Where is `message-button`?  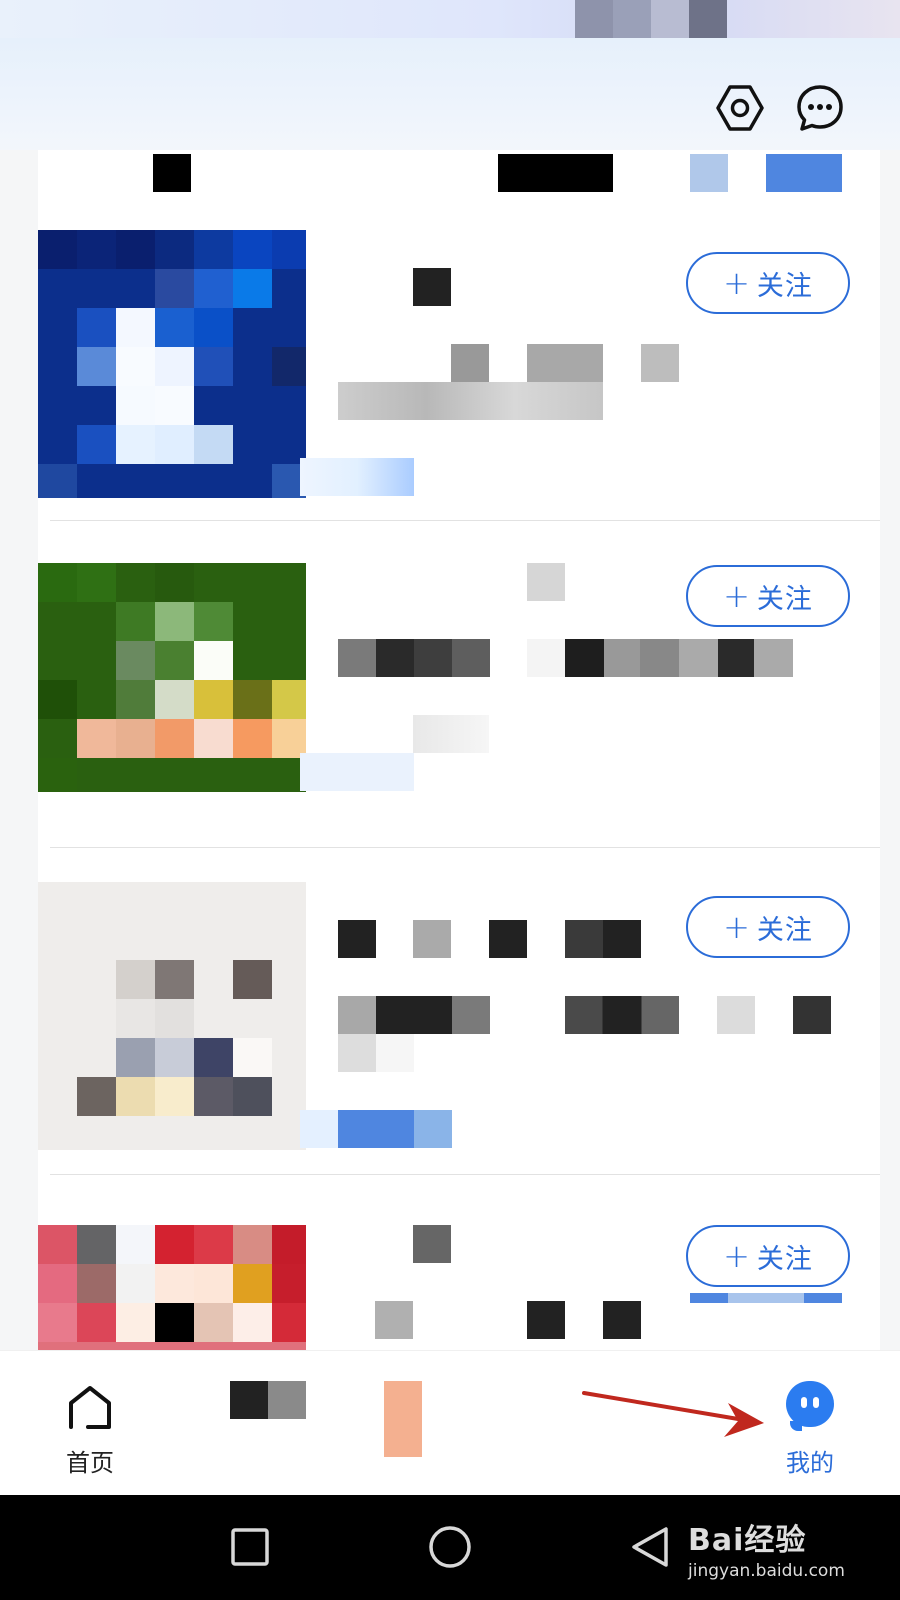 message-button is located at coordinates (820, 108).